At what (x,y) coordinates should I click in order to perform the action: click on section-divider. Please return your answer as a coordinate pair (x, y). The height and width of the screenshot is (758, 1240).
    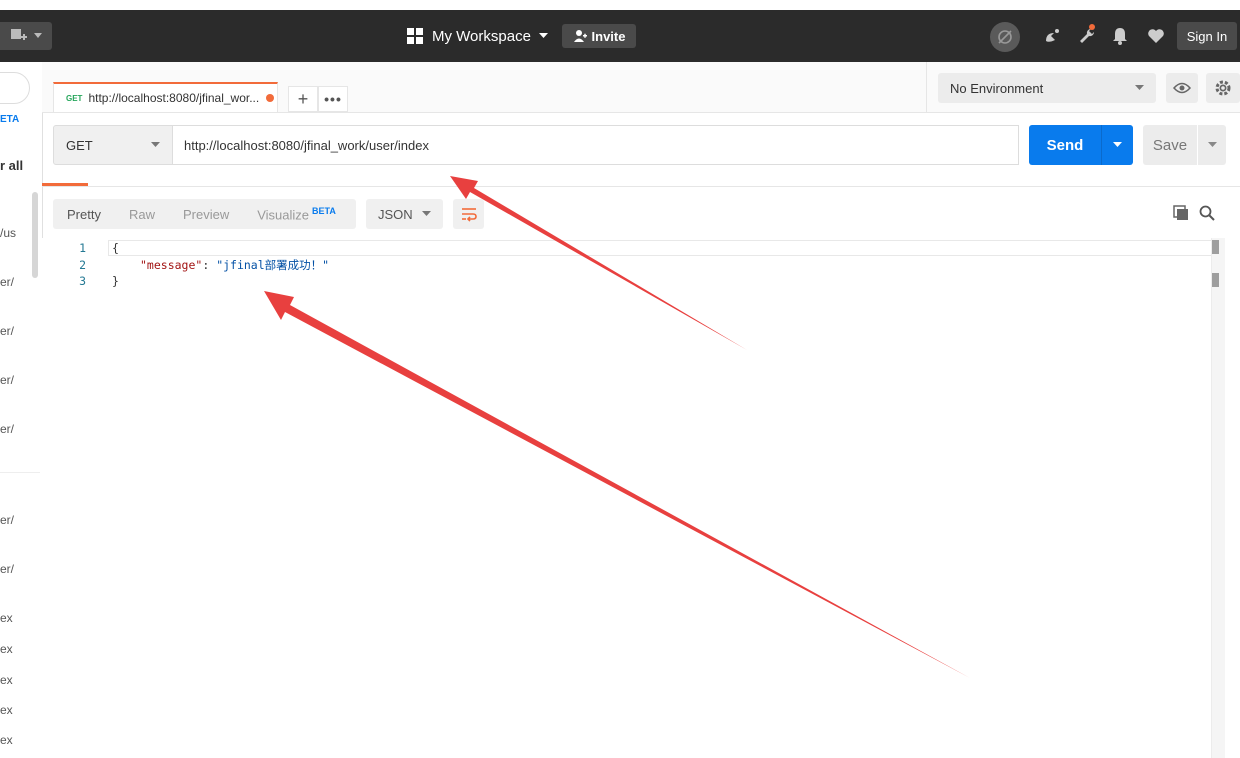
    Looking at the image, I should click on (641, 186).